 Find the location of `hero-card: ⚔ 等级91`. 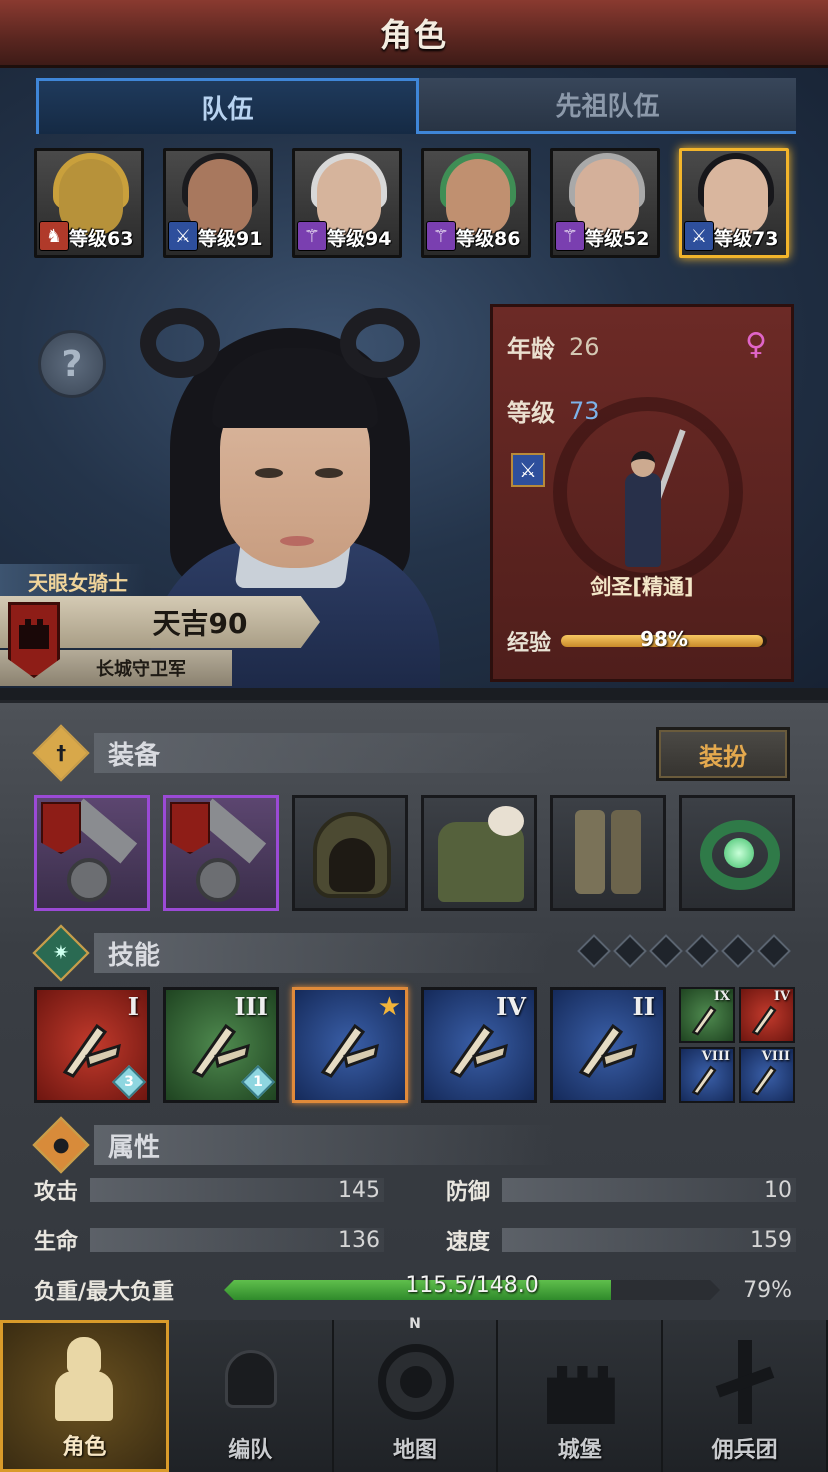

hero-card: ⚔ 等级91 is located at coordinates (218, 203).